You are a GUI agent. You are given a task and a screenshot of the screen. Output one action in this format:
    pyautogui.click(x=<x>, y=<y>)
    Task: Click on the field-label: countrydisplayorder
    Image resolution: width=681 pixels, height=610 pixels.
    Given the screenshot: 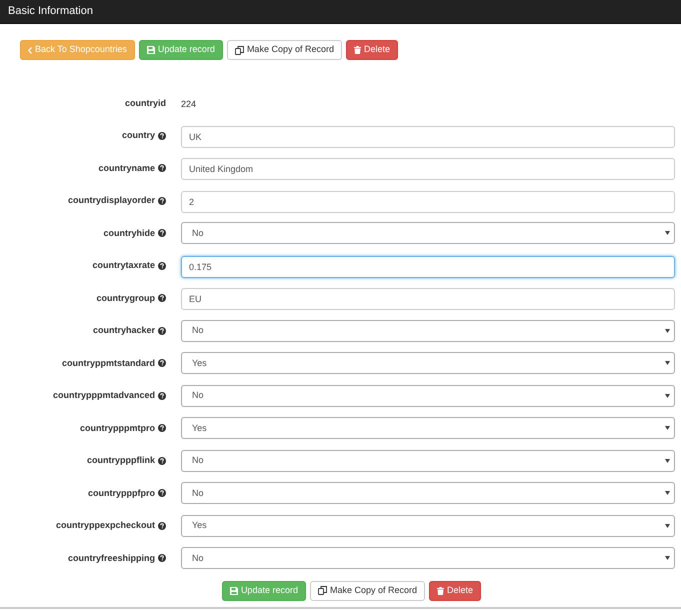 What is the action you would take?
    pyautogui.click(x=111, y=200)
    